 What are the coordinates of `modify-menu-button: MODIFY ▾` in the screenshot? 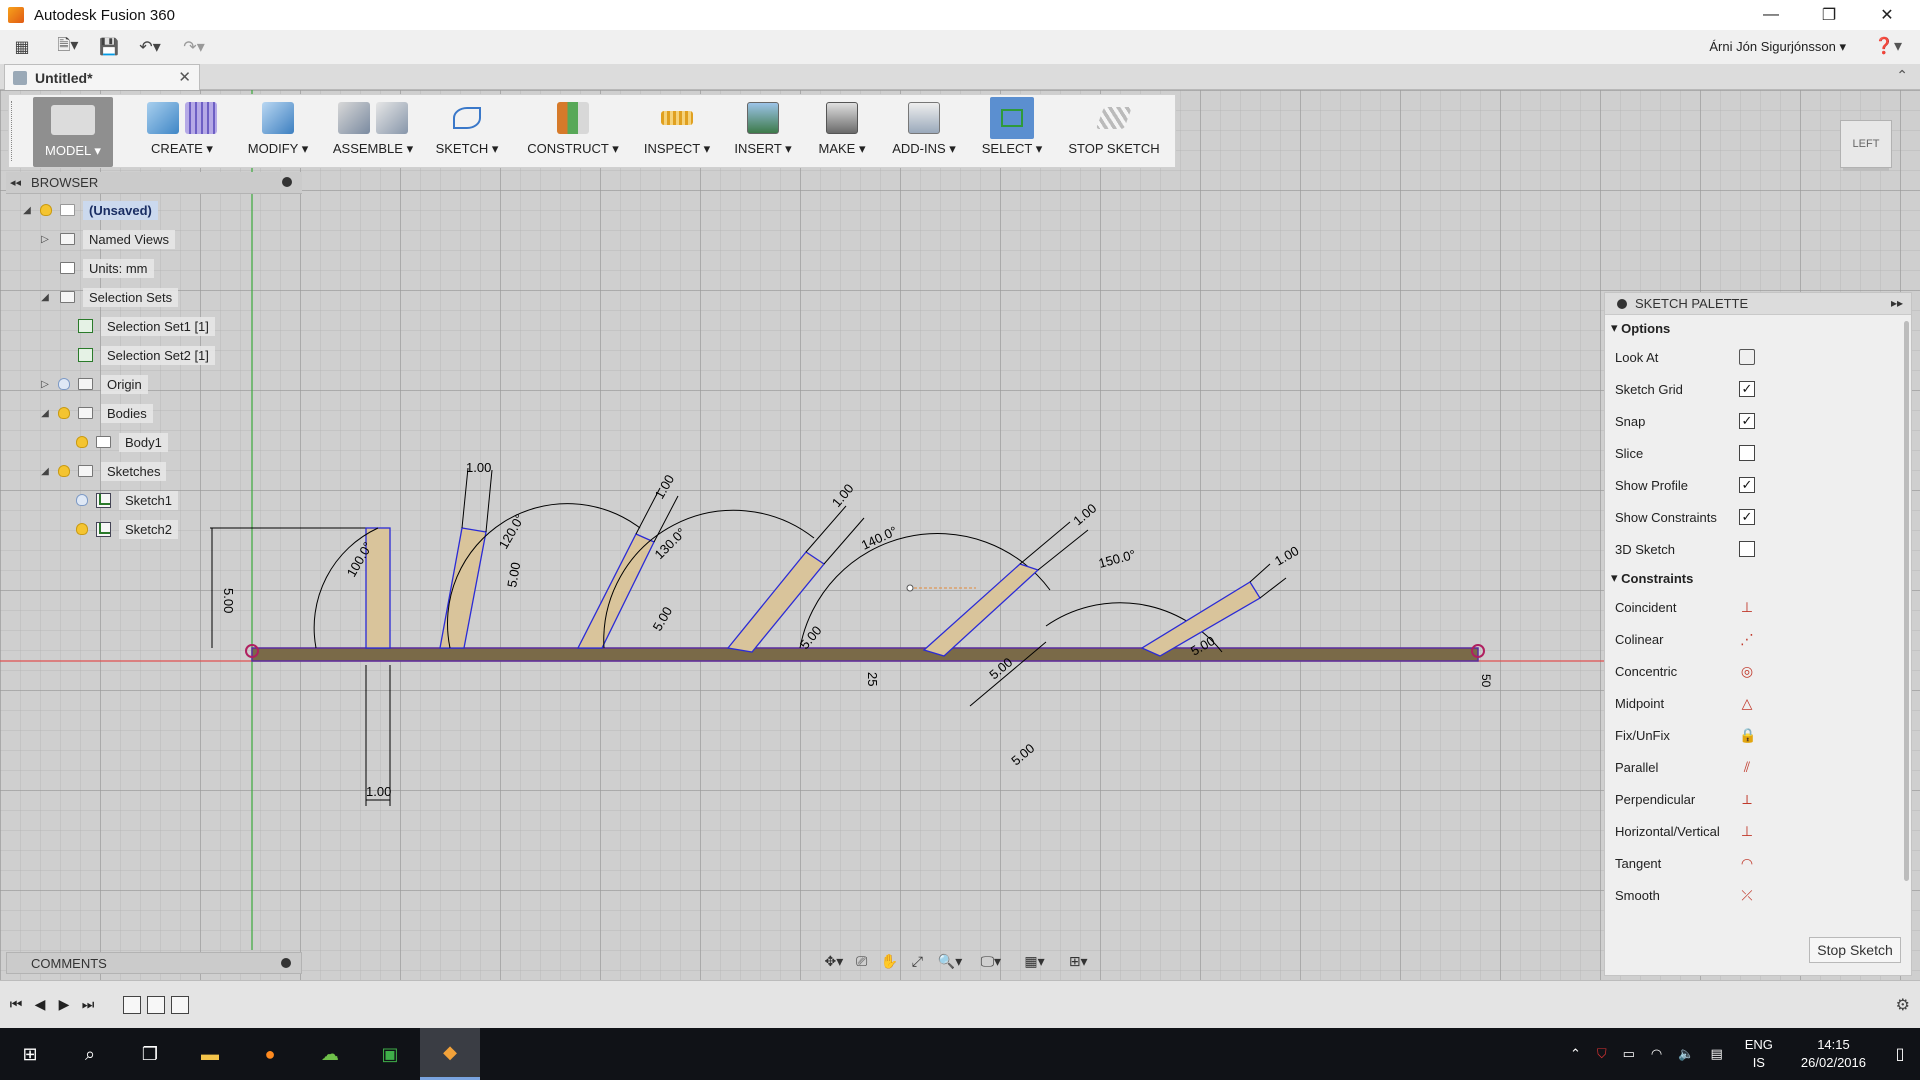 It's located at (278, 132).